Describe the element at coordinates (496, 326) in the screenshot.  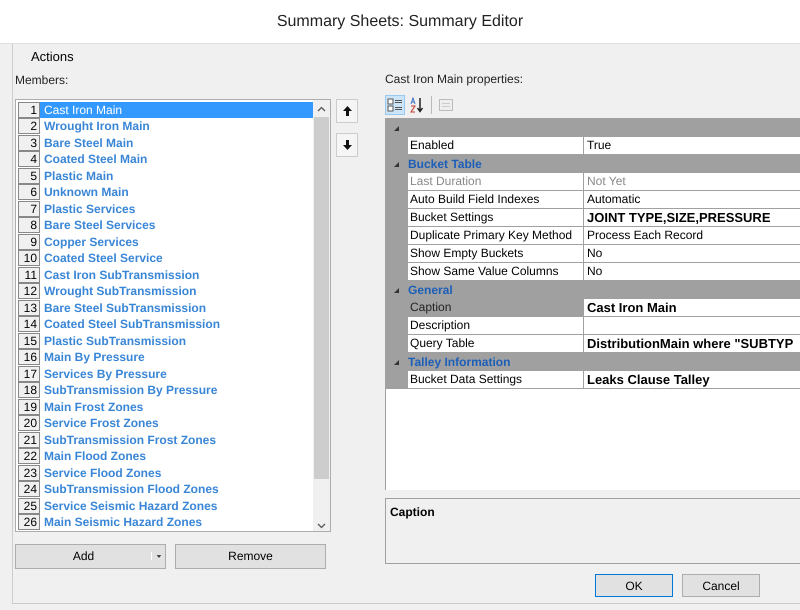
I see `property-name: Description` at that location.